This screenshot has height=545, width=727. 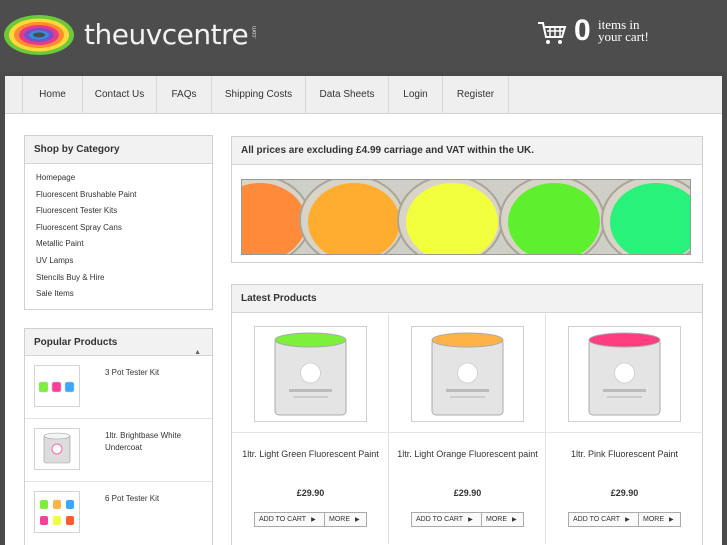 I want to click on category-item-stencils: Stencils Buy & Hire, so click(x=124, y=278).